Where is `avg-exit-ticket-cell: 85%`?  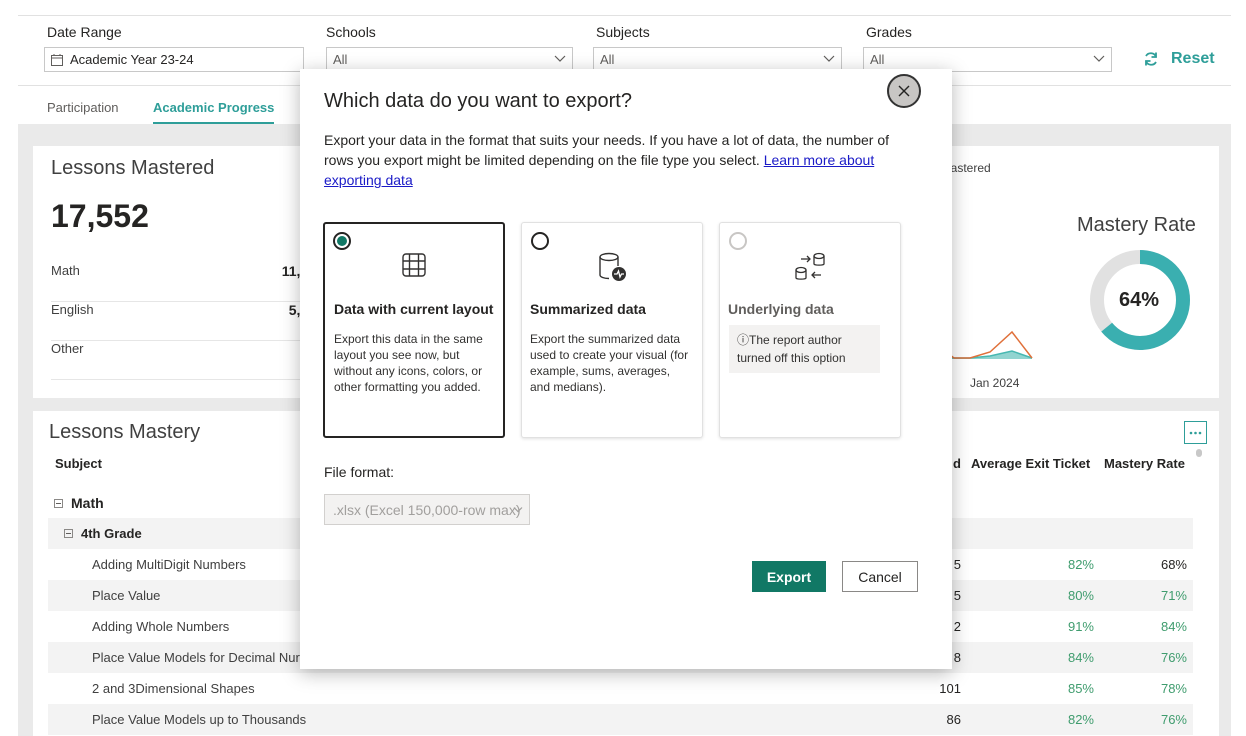
avg-exit-ticket-cell: 85% is located at coordinates (1080, 688).